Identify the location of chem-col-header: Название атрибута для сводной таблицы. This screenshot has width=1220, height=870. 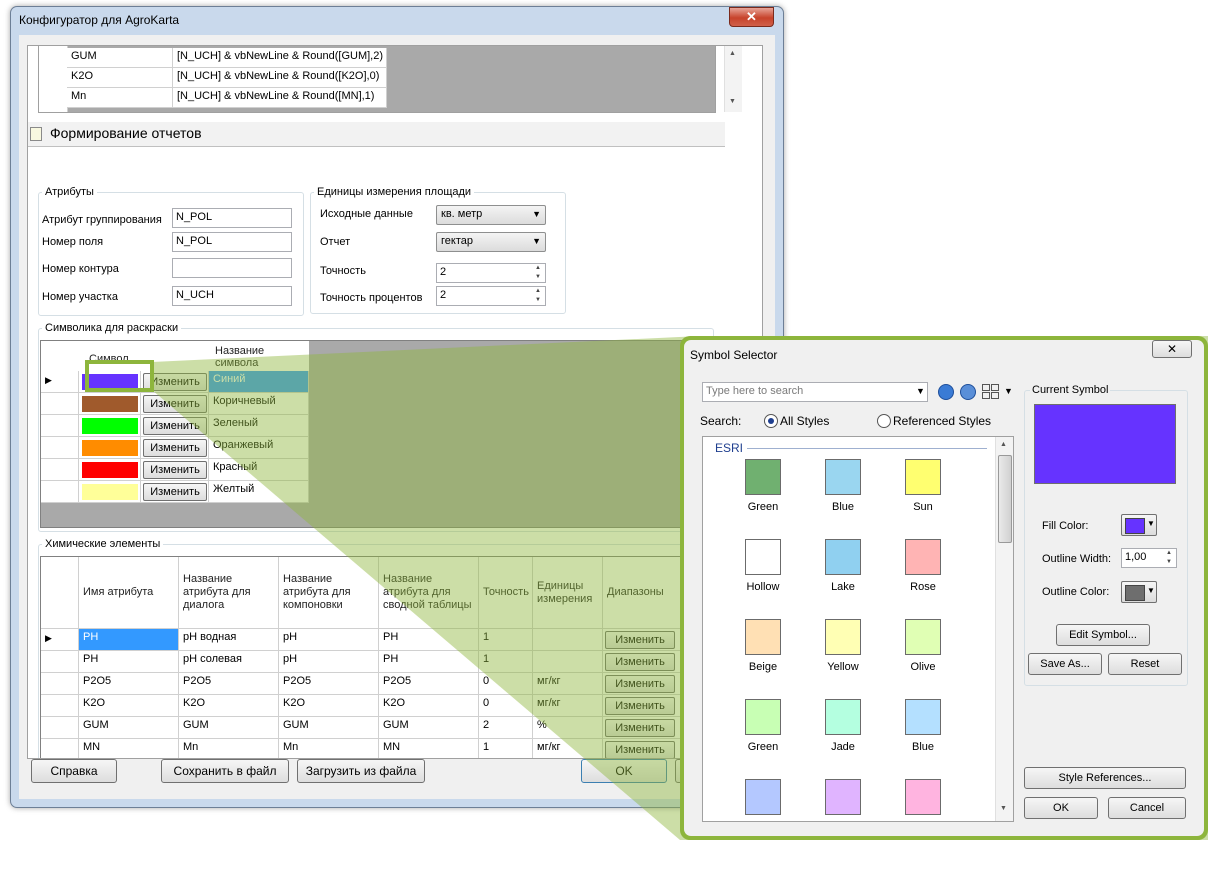
(429, 593).